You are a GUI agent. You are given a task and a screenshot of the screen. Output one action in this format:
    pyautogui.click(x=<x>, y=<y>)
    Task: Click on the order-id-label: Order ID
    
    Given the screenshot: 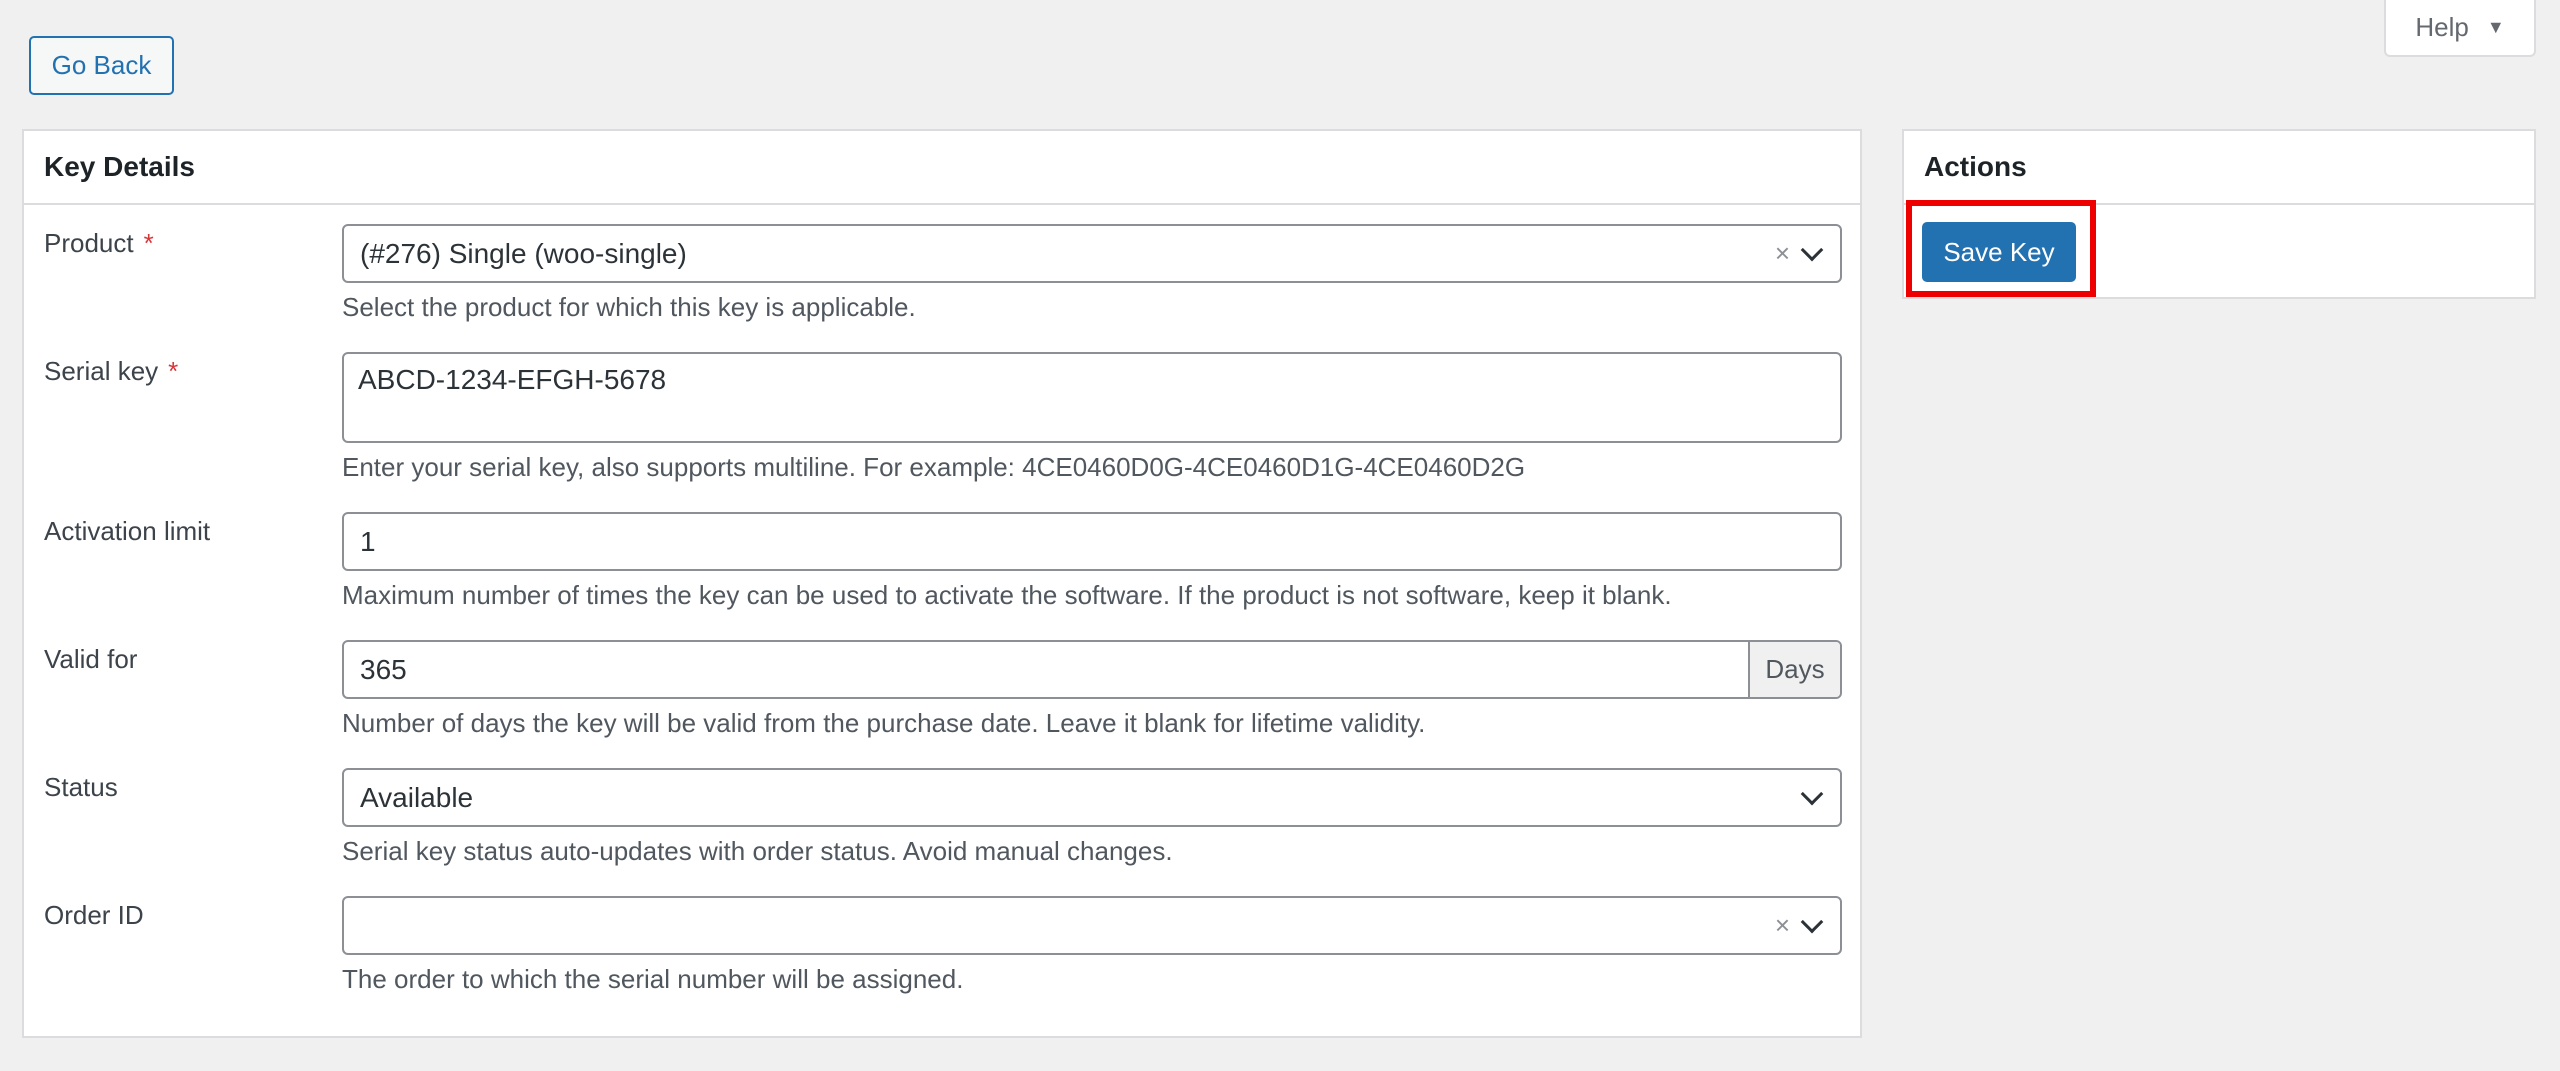 What is the action you would take?
    pyautogui.click(x=94, y=915)
    